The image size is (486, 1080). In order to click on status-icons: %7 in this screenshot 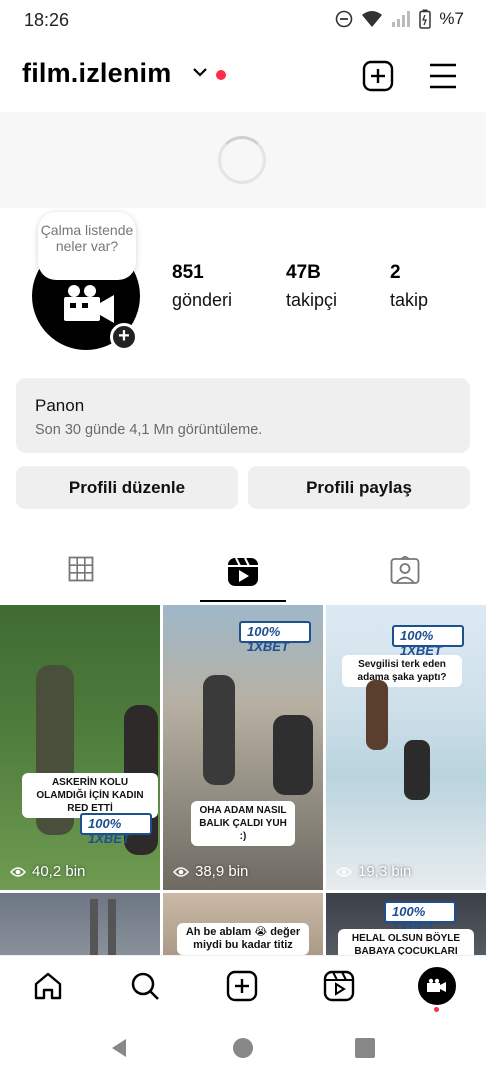, I will do `click(399, 19)`.